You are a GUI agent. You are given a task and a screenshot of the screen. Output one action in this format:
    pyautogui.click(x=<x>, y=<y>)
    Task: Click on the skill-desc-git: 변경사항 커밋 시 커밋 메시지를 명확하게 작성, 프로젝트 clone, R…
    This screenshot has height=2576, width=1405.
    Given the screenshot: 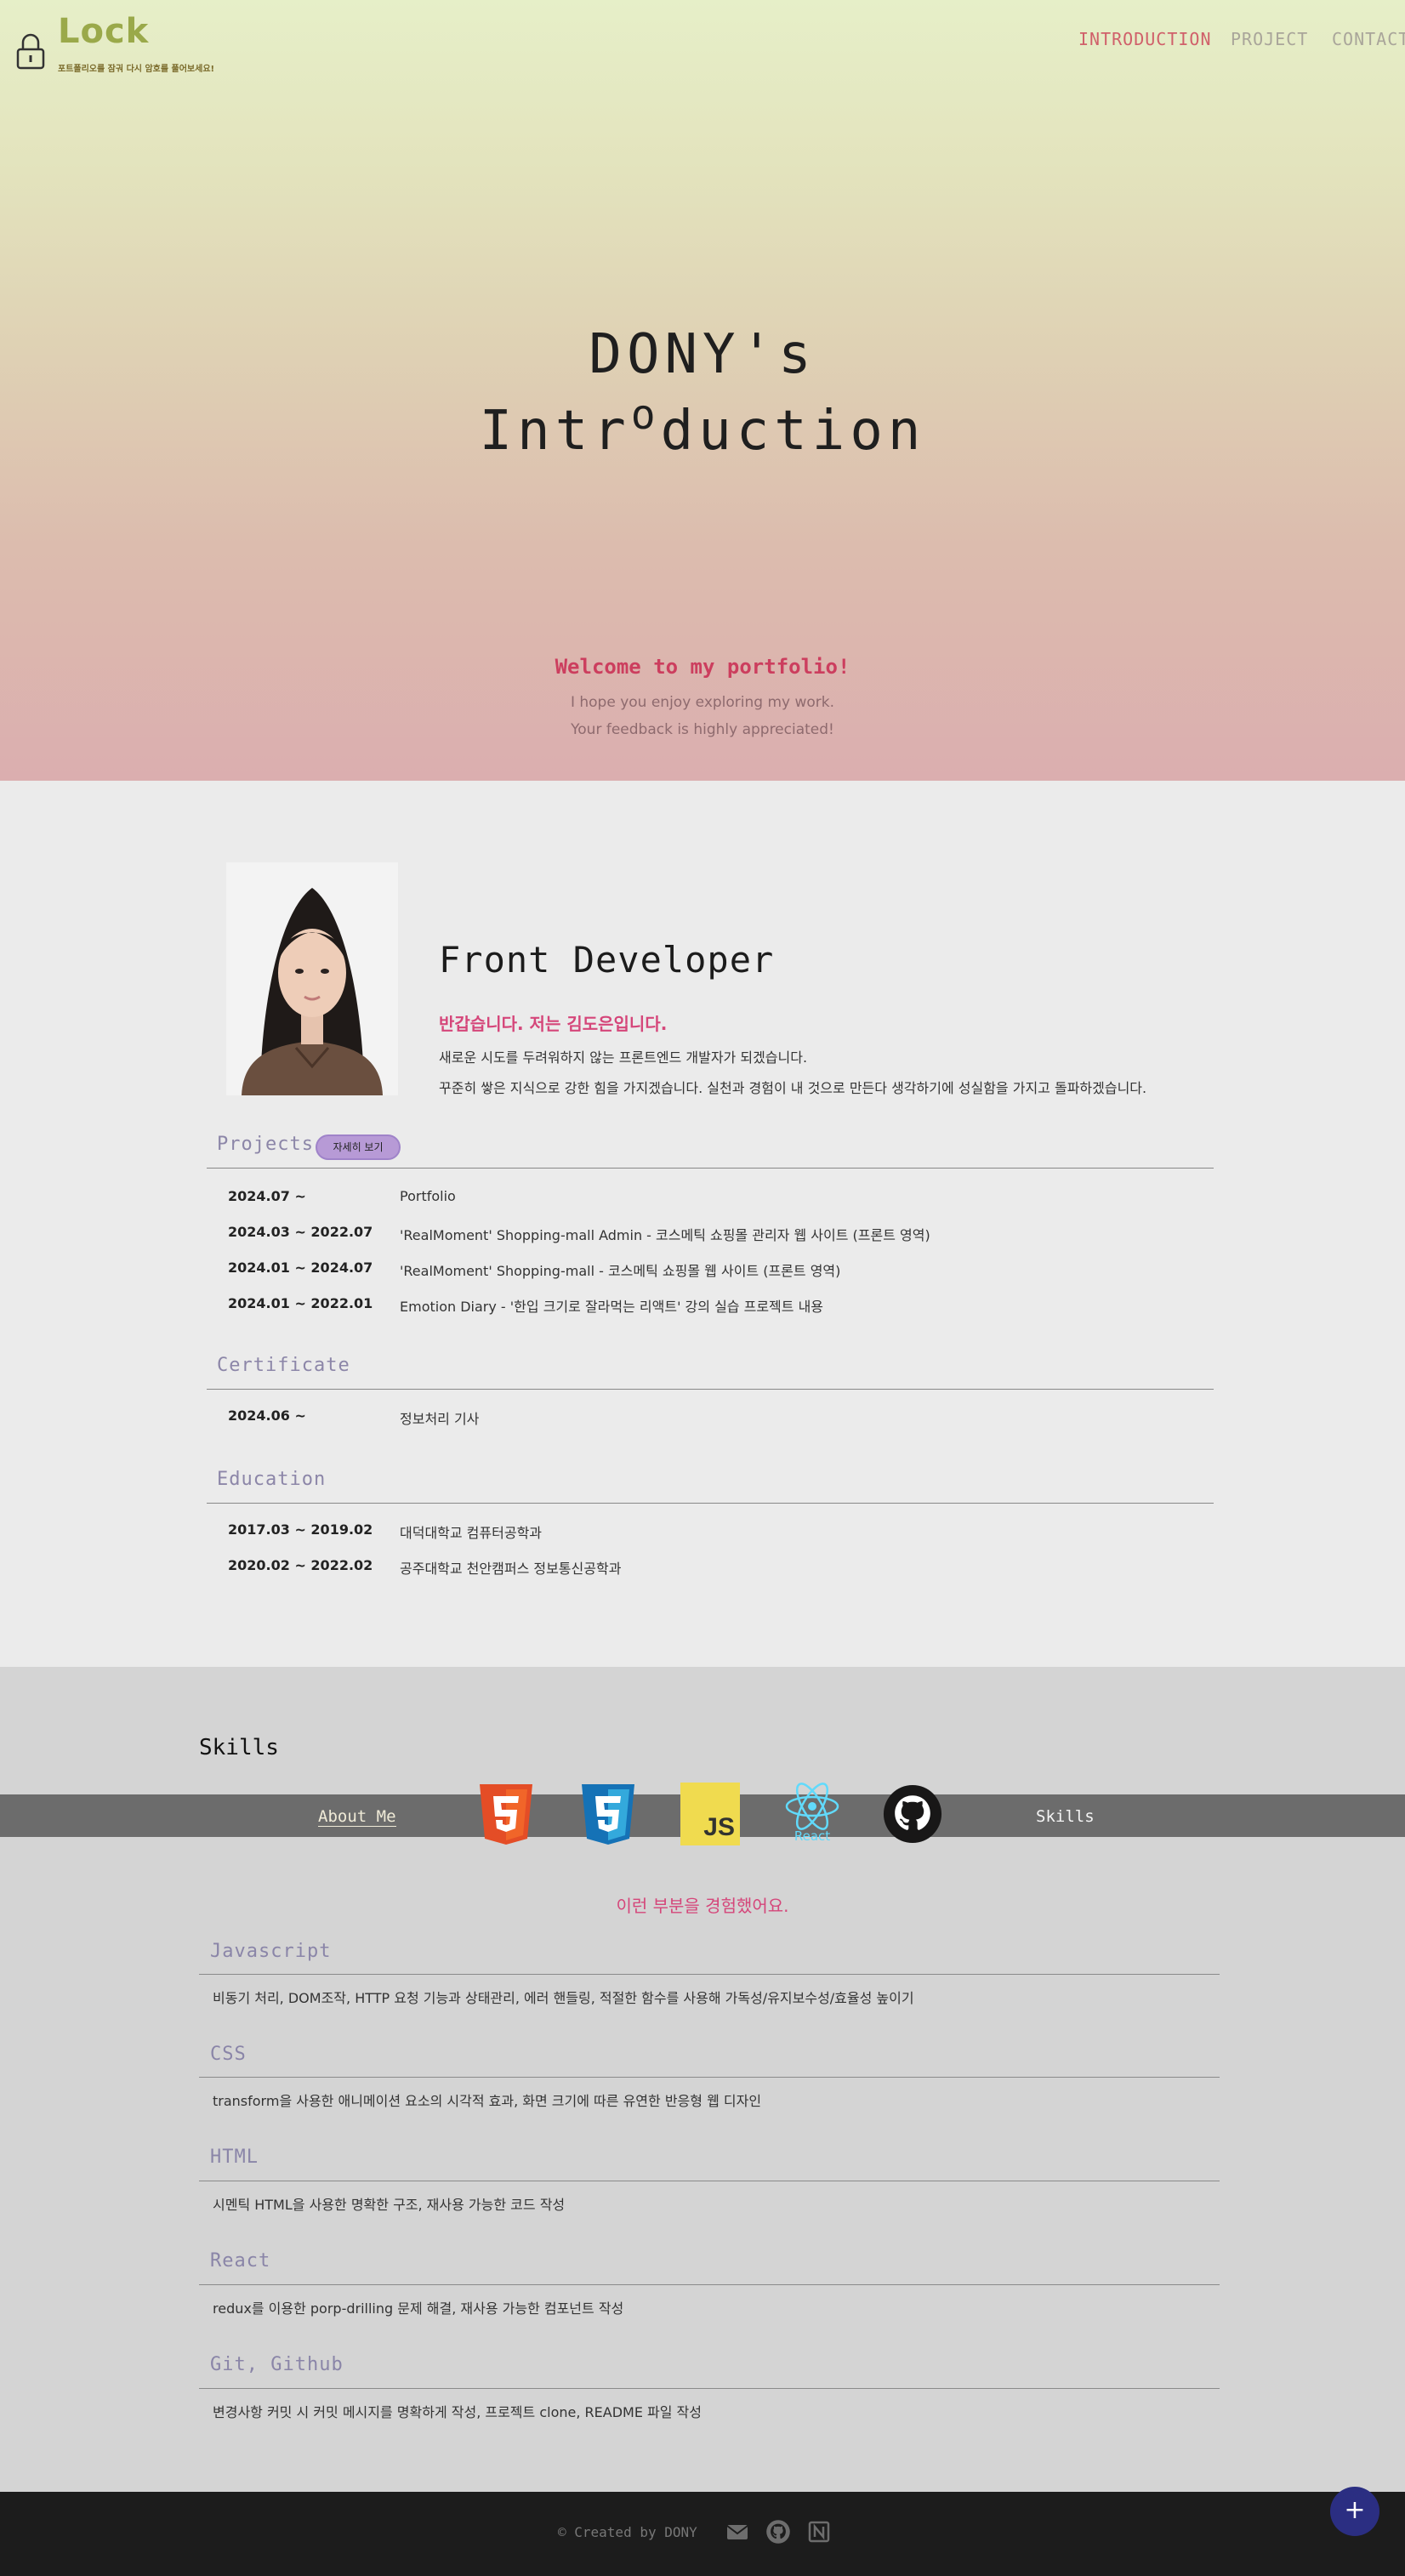 What is the action you would take?
    pyautogui.click(x=458, y=2412)
    